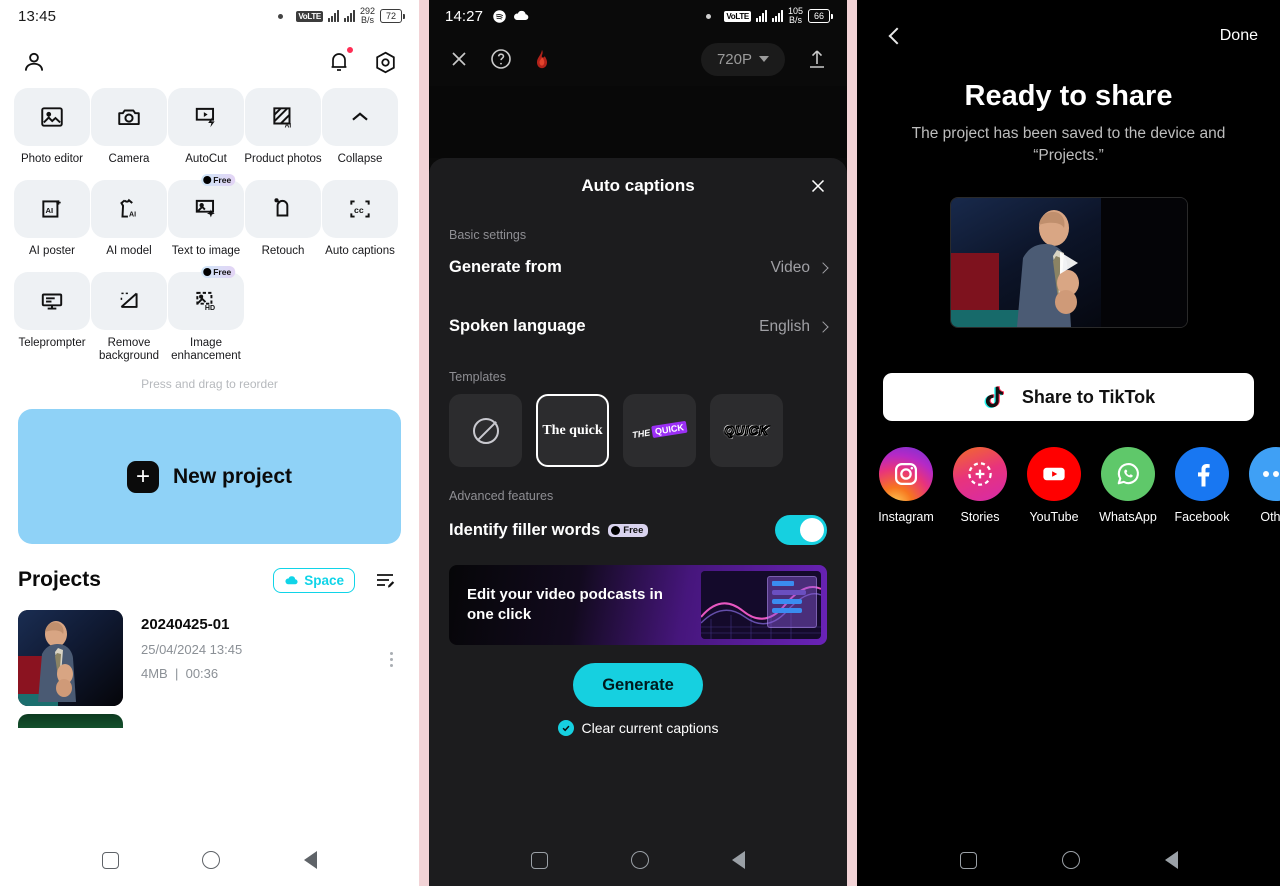  I want to click on tool-label: Collapse, so click(360, 159).